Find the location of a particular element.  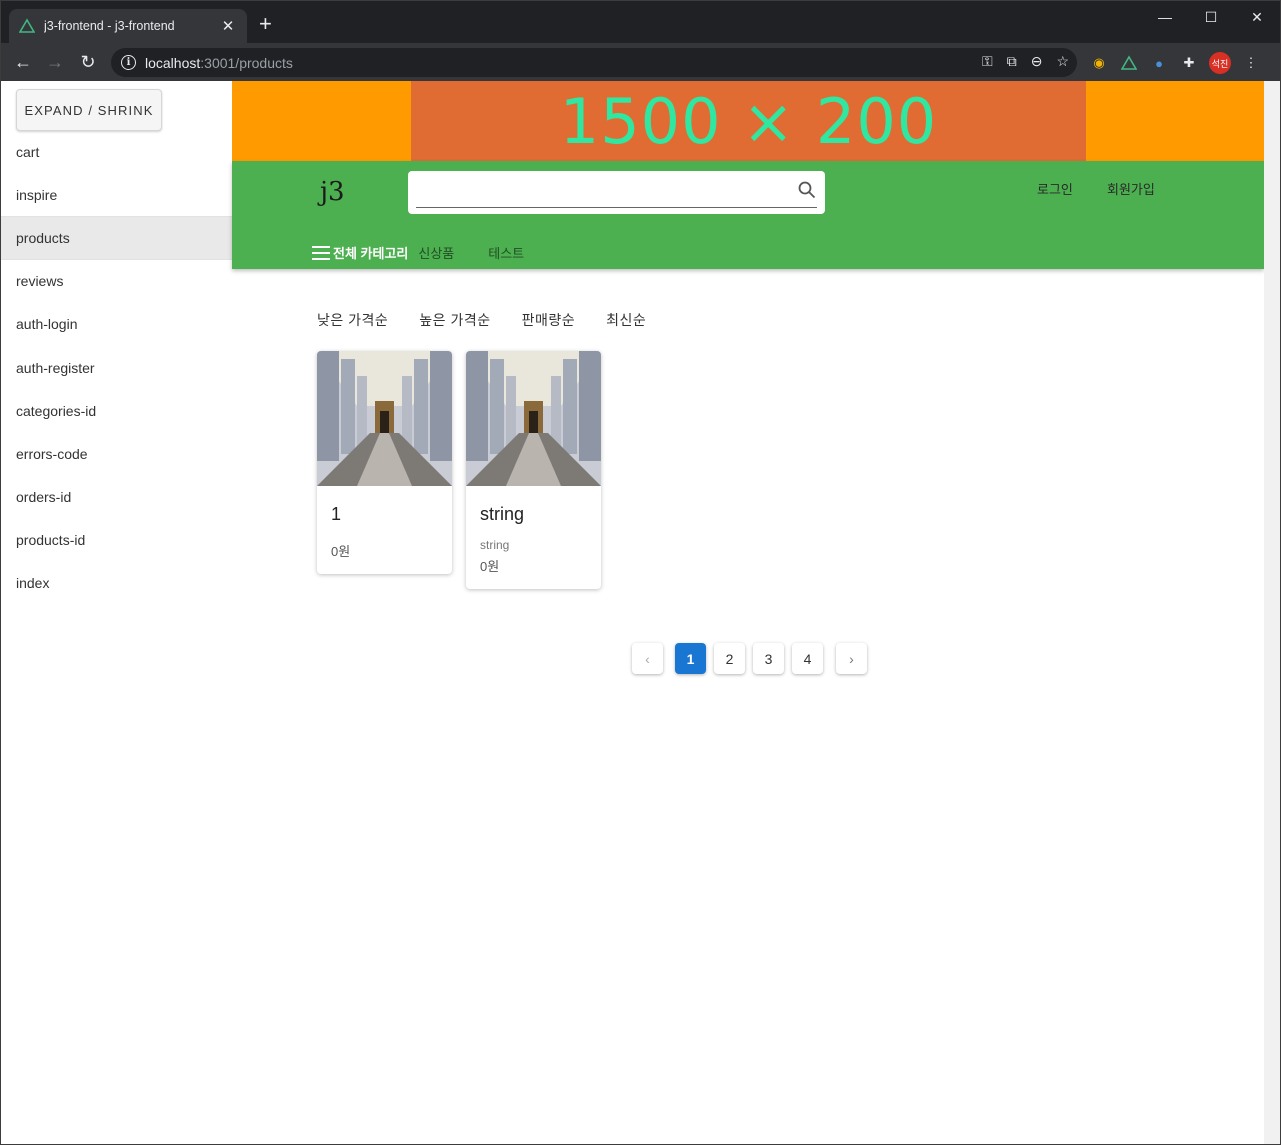

page-scrollbar is located at coordinates (1272, 612).